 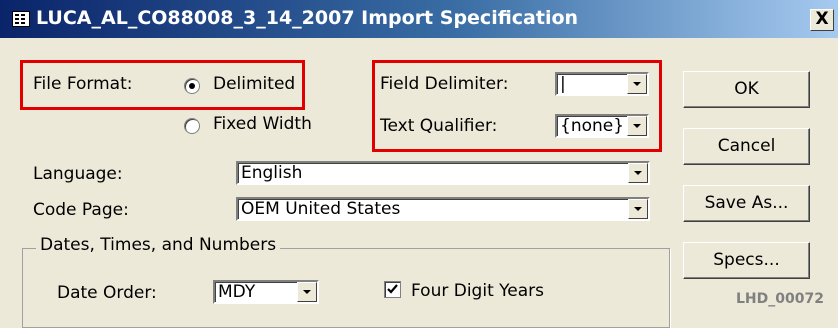 What do you see at coordinates (477, 291) in the screenshot?
I see `four-digit-years-label: Four Digit Years` at bounding box center [477, 291].